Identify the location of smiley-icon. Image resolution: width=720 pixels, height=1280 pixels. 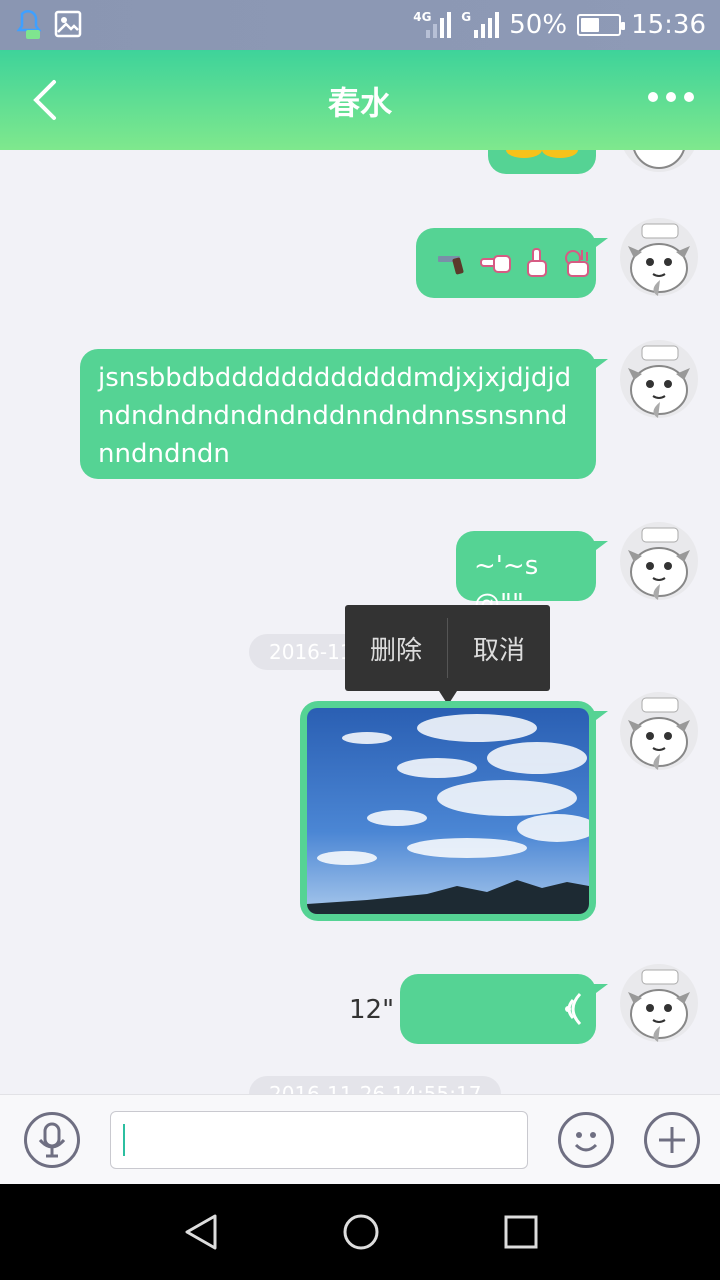
(586, 1142).